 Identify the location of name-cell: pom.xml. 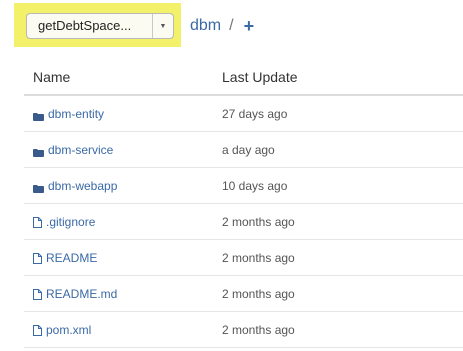
(123, 330).